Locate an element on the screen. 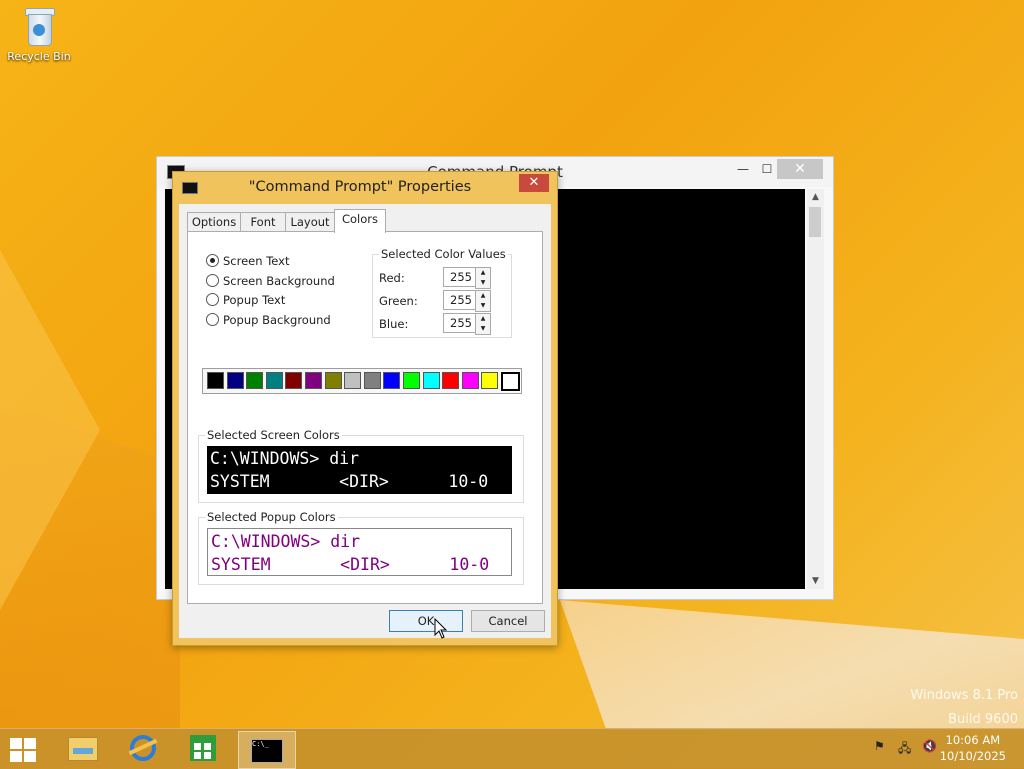  radio-popup-background: Popup Background is located at coordinates (268, 321).